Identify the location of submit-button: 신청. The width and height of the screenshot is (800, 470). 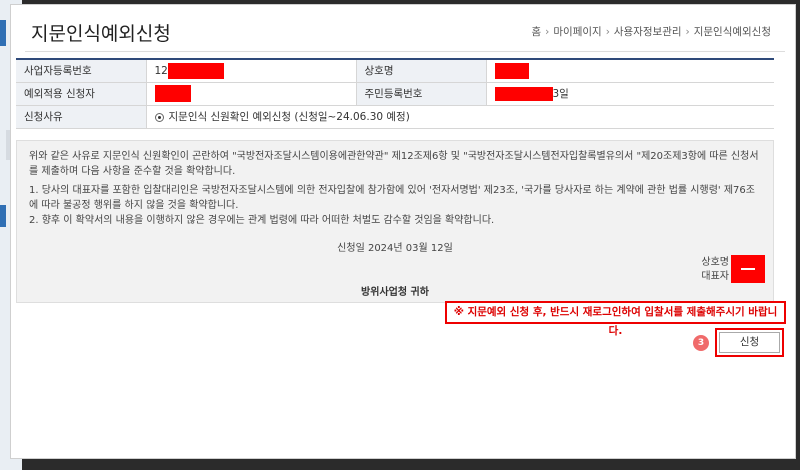
(749, 342).